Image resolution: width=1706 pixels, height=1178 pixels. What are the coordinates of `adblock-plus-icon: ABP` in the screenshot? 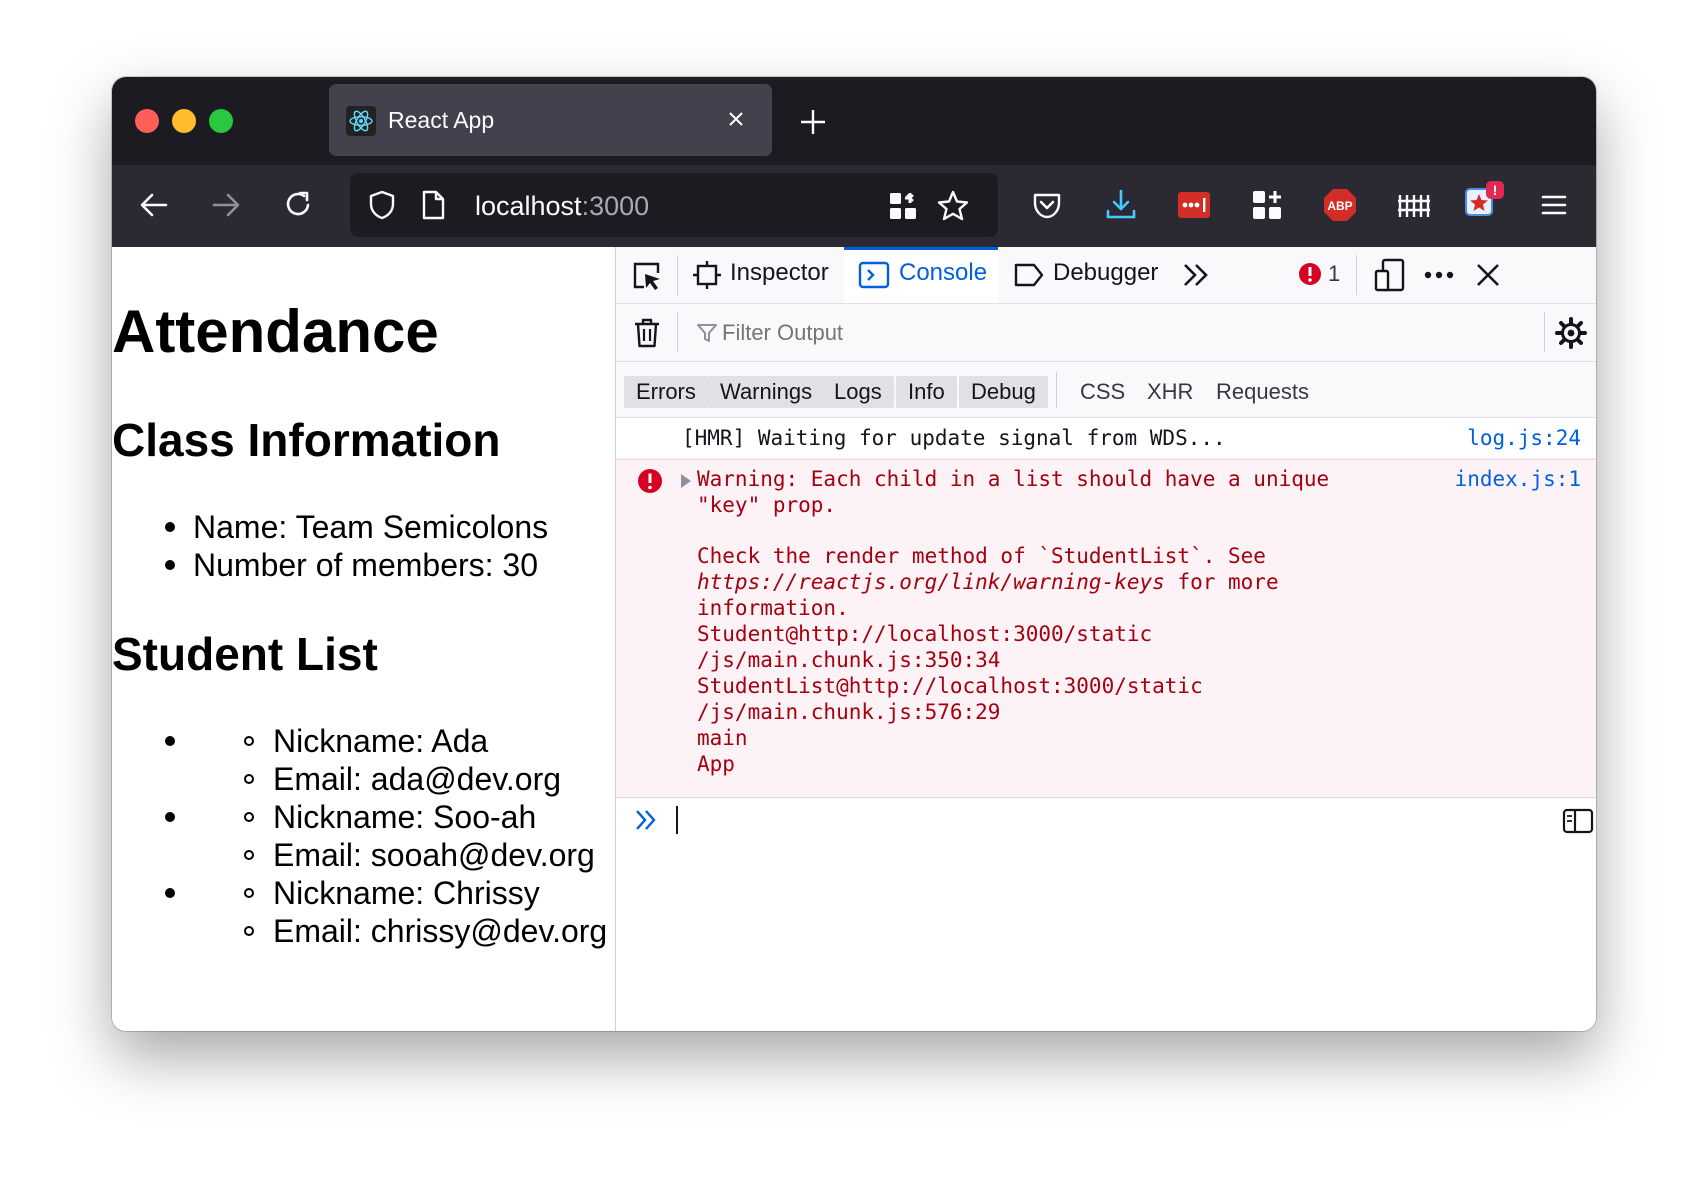 It's located at (1340, 205).